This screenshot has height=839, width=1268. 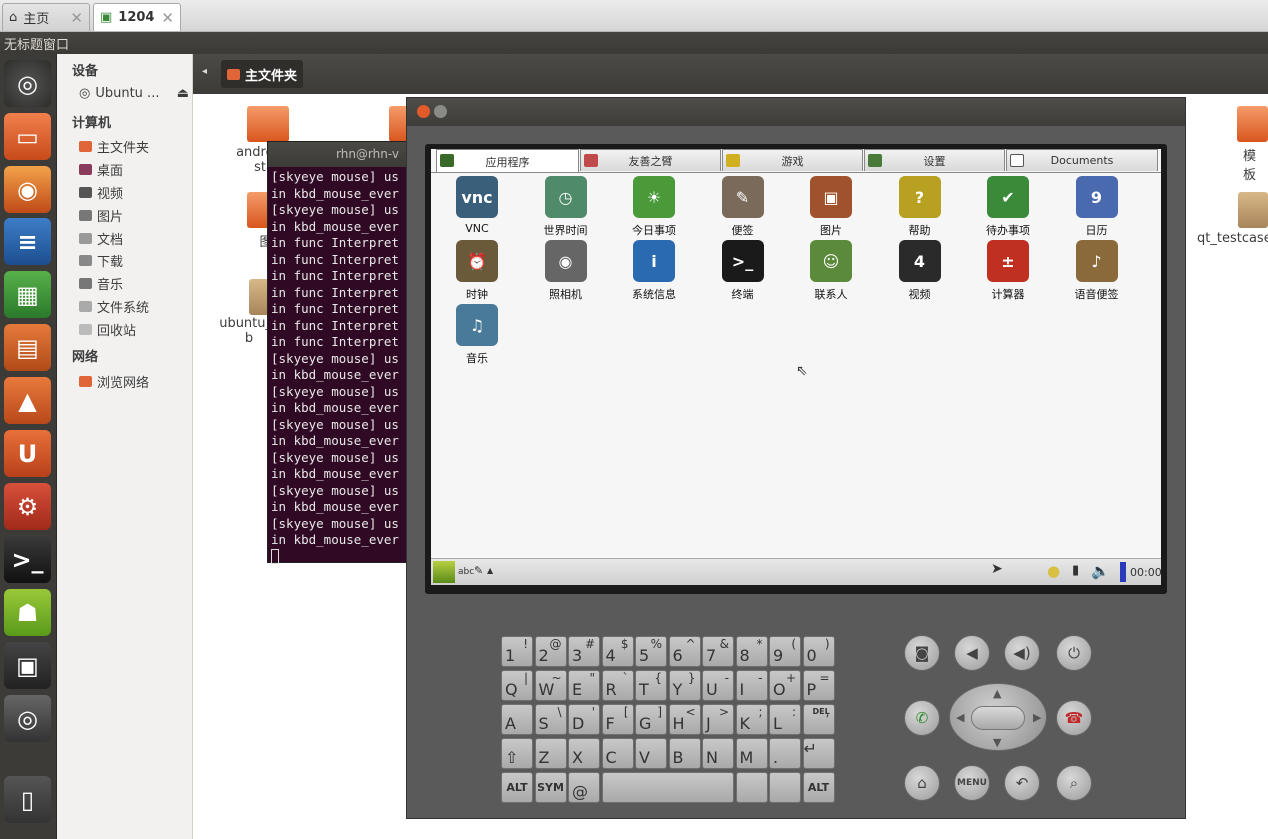 I want to click on terminal-icon: >_, so click(x=27, y=559).